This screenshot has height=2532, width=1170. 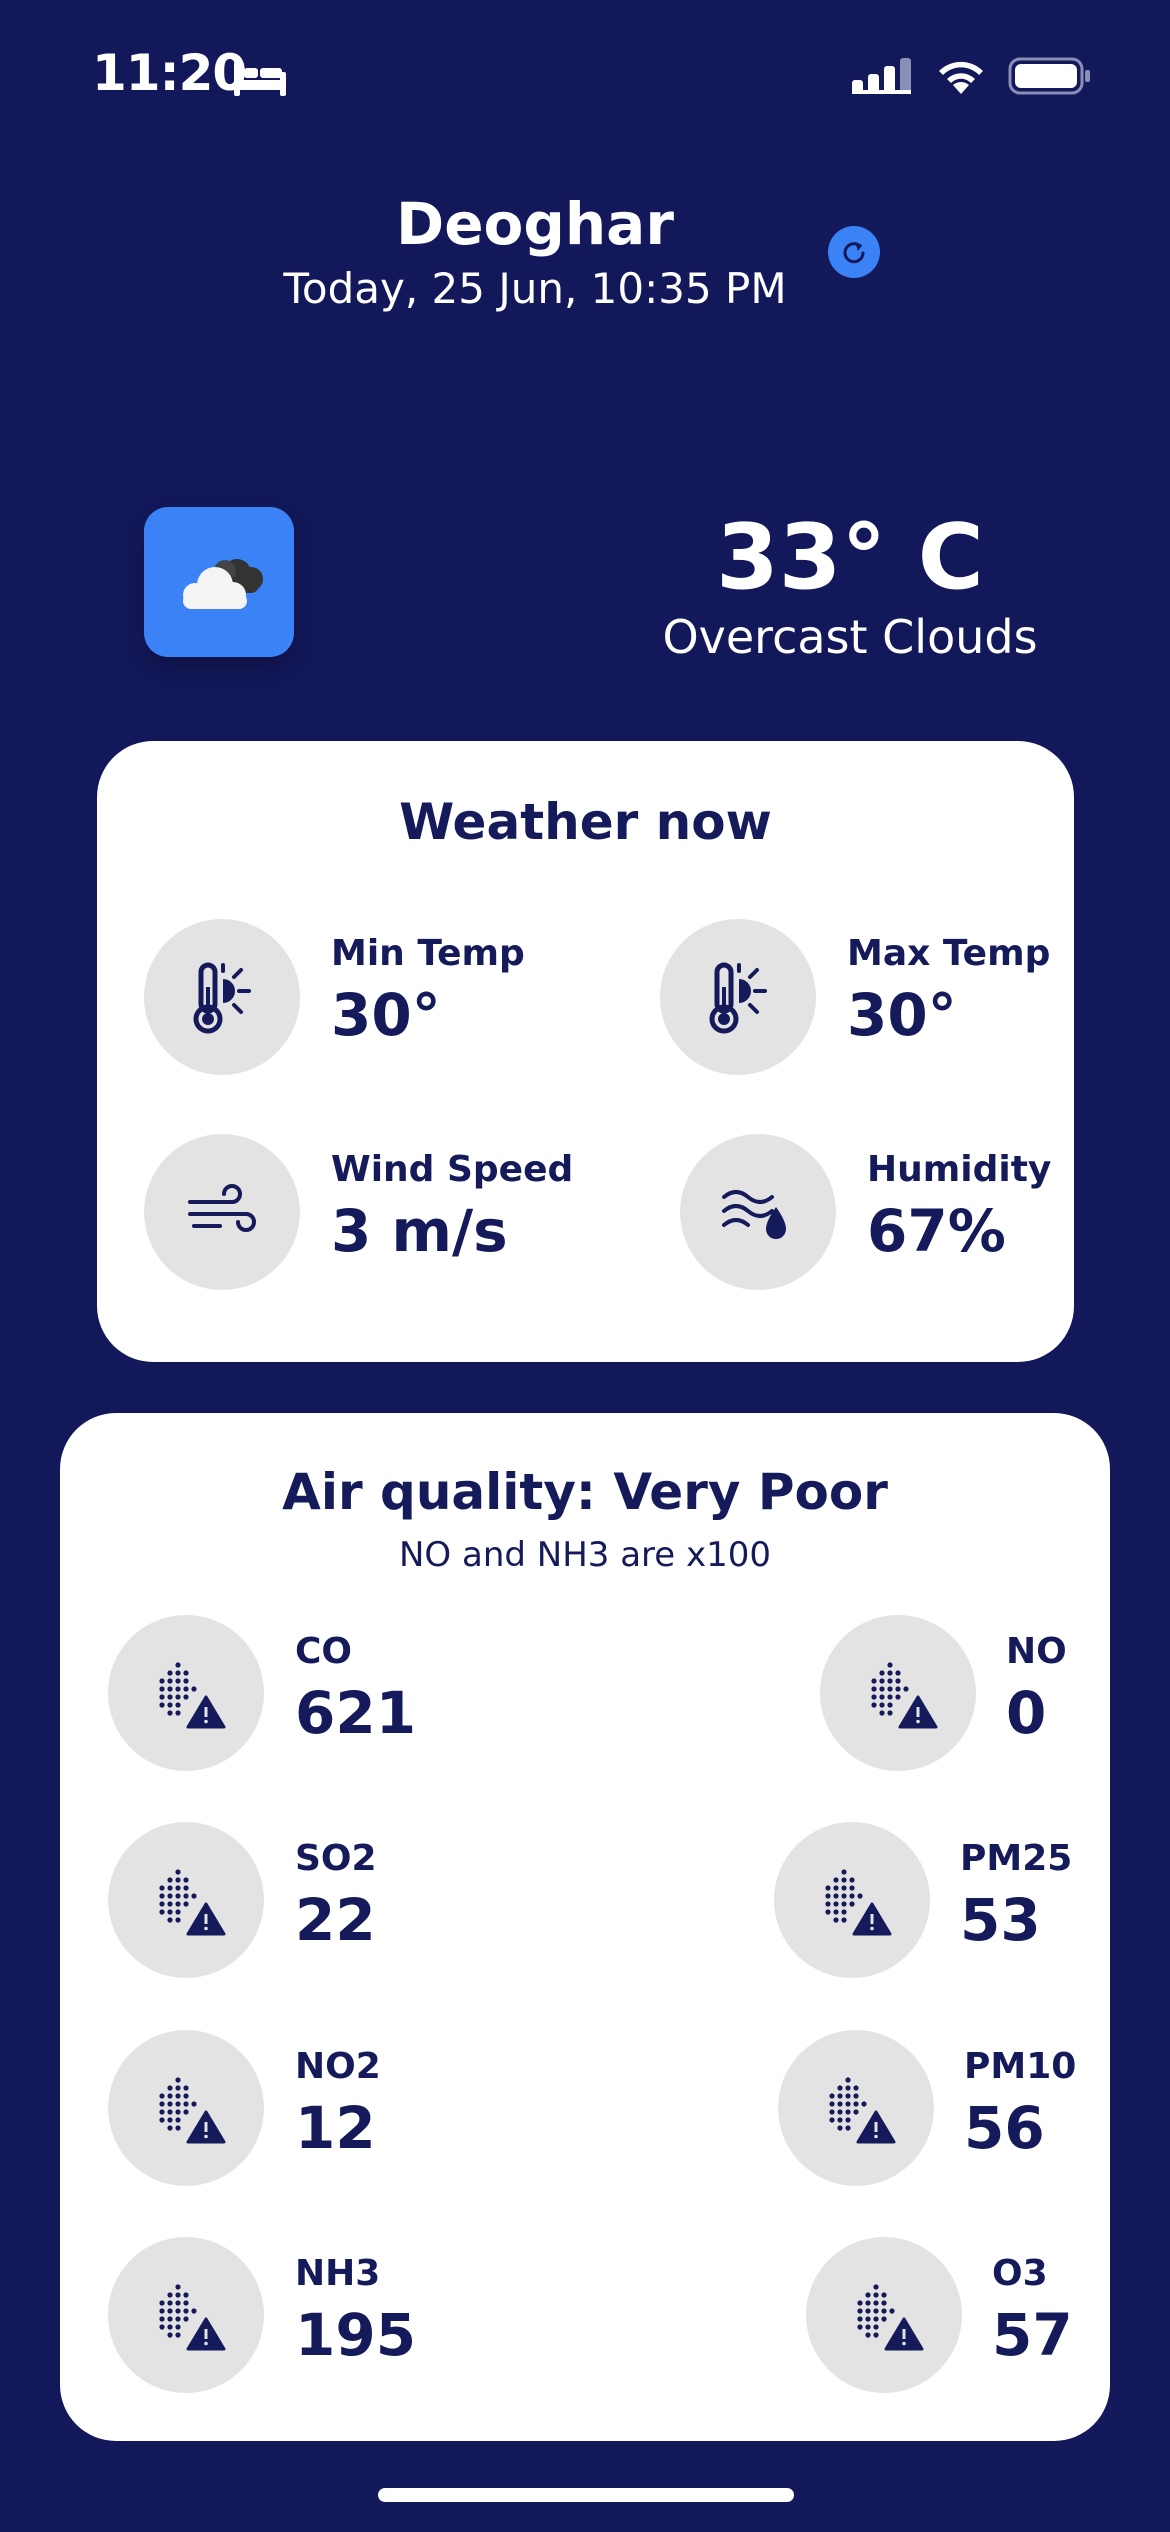 What do you see at coordinates (1000, 1920) in the screenshot?
I see `pm25-value: 53` at bounding box center [1000, 1920].